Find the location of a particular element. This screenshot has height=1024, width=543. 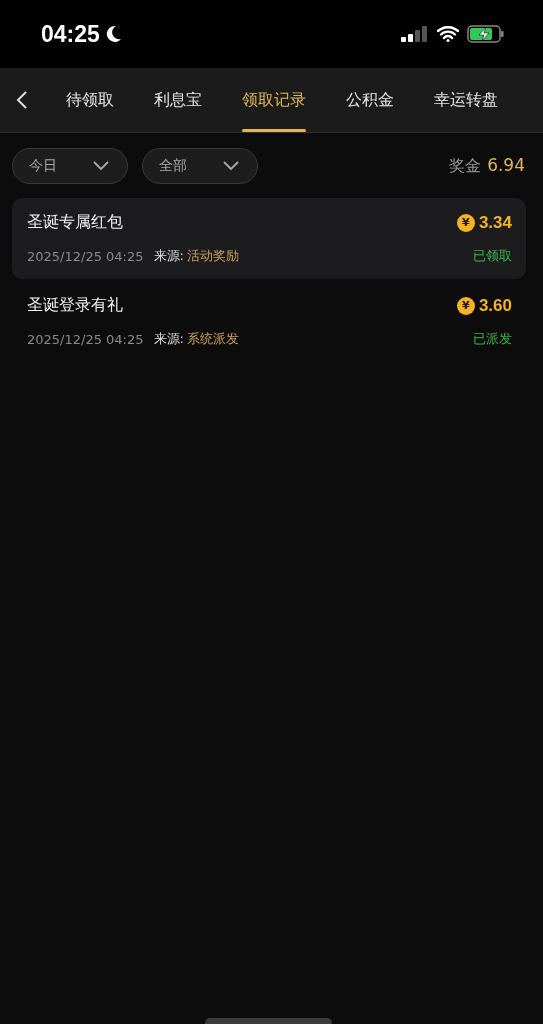

record-card: 圣诞专属红包 ¥ 3.34 2025/12/25 04:25 来源: 活动奖励 已领取 is located at coordinates (269, 238).